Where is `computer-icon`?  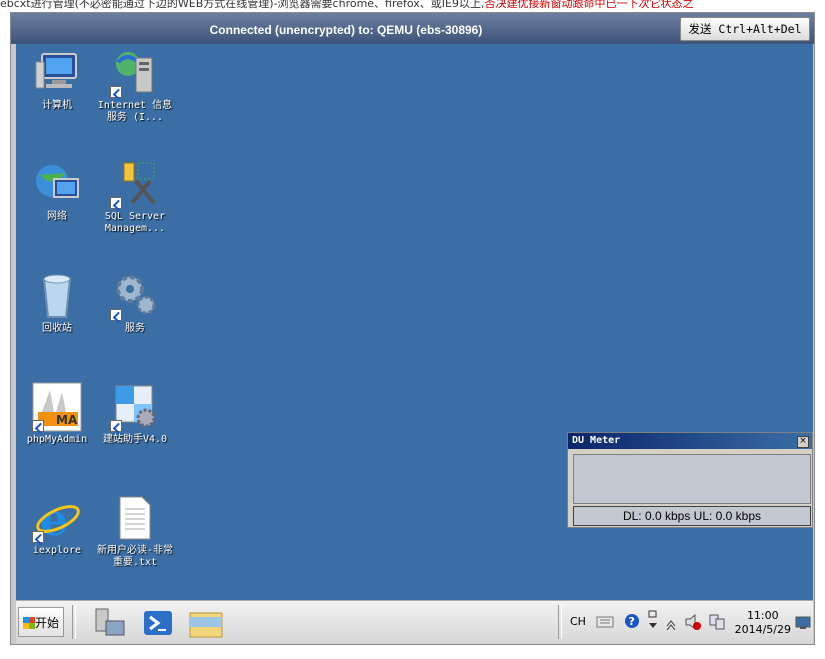 computer-icon is located at coordinates (57, 73).